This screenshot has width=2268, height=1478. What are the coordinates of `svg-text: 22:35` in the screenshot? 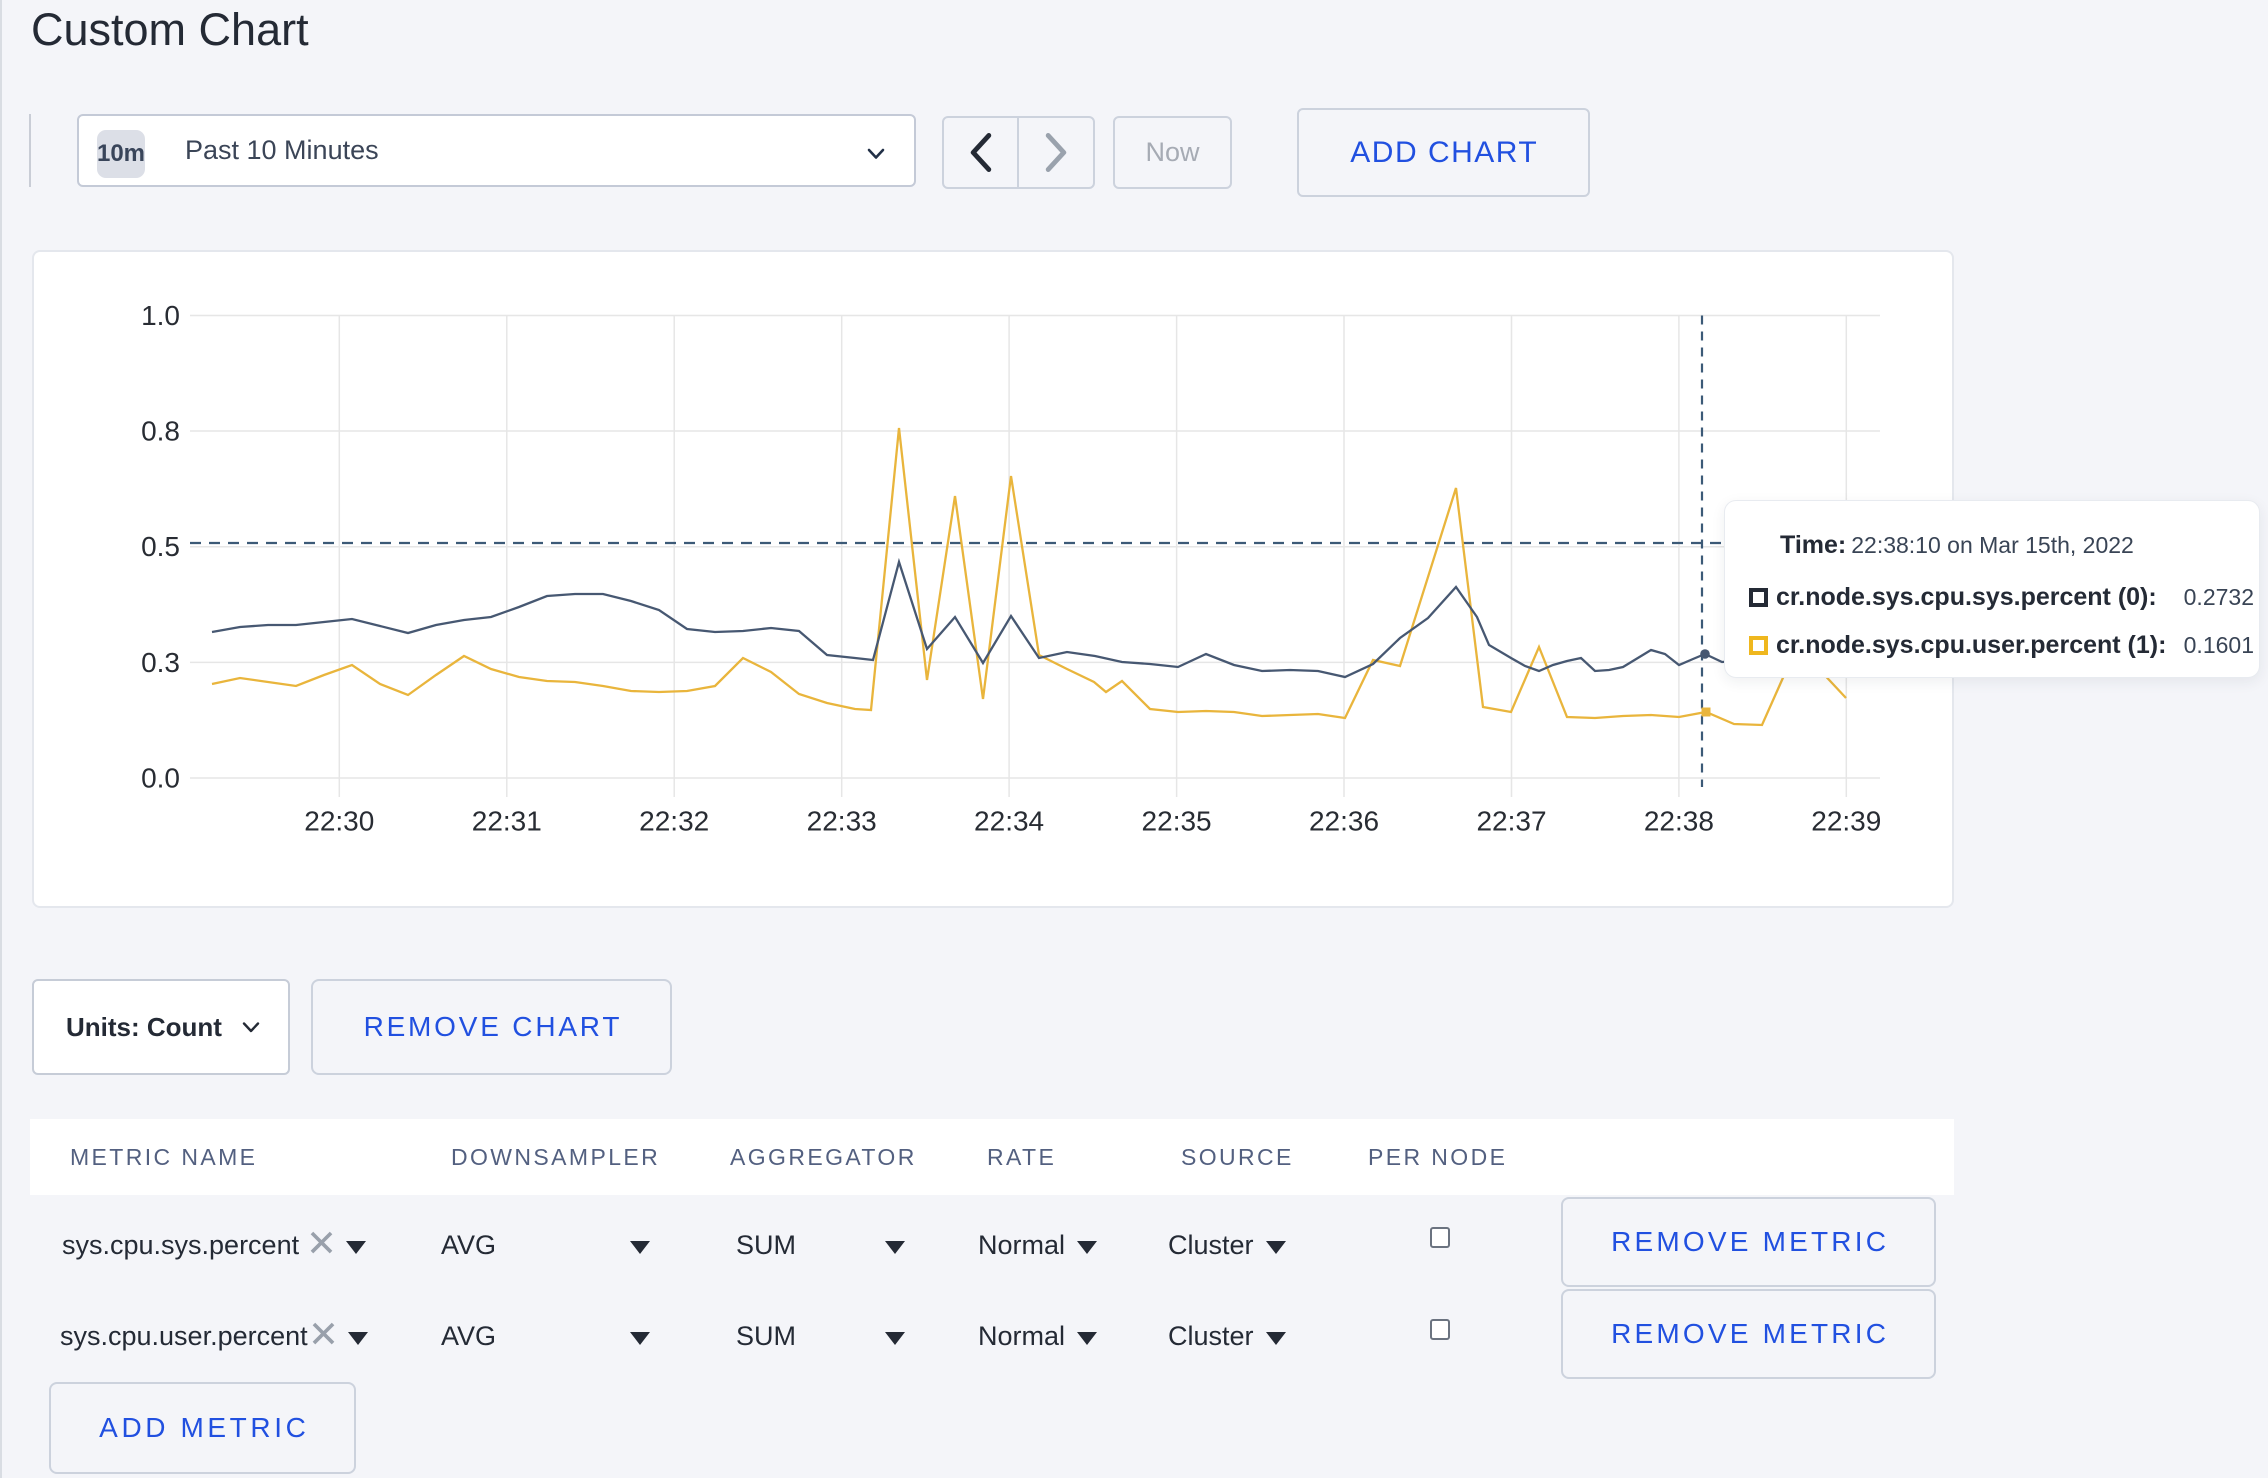 It's located at (1177, 821).